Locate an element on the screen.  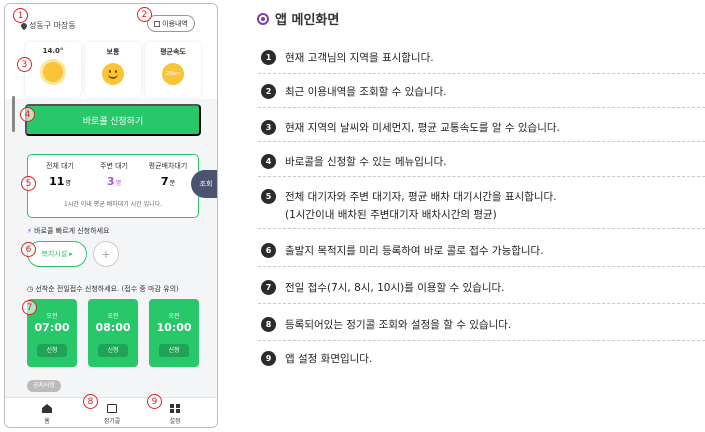
number-badge: 3 is located at coordinates (268, 127).